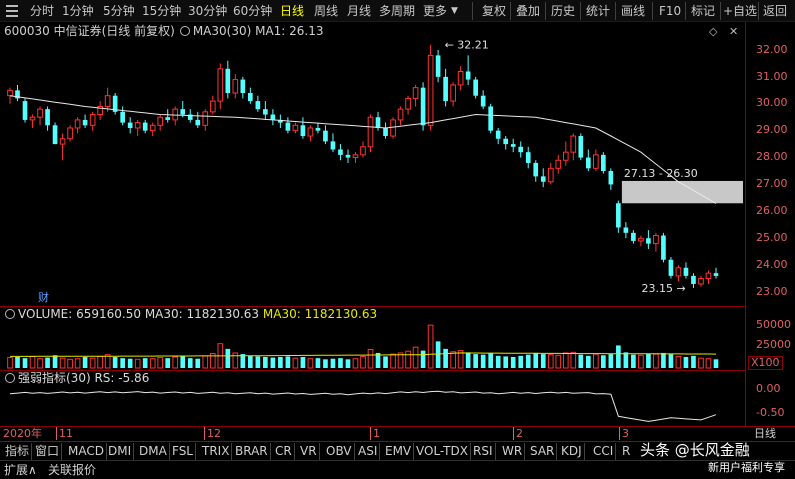 The image size is (795, 479). Describe the element at coordinates (775, 11) in the screenshot. I see `back-button: 返回` at that location.